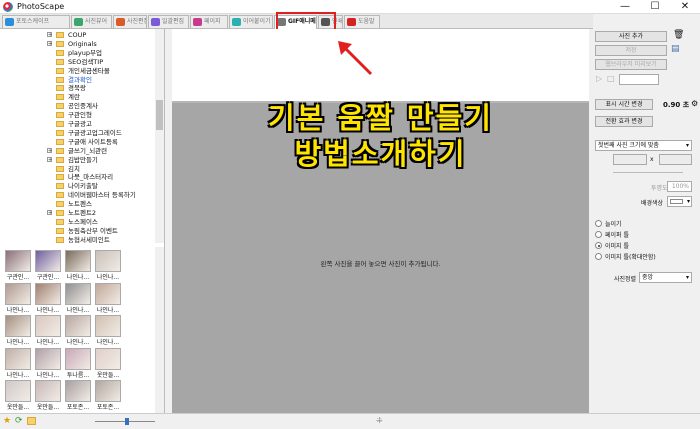  I want to click on opacity-field: 100%, so click(679, 186).